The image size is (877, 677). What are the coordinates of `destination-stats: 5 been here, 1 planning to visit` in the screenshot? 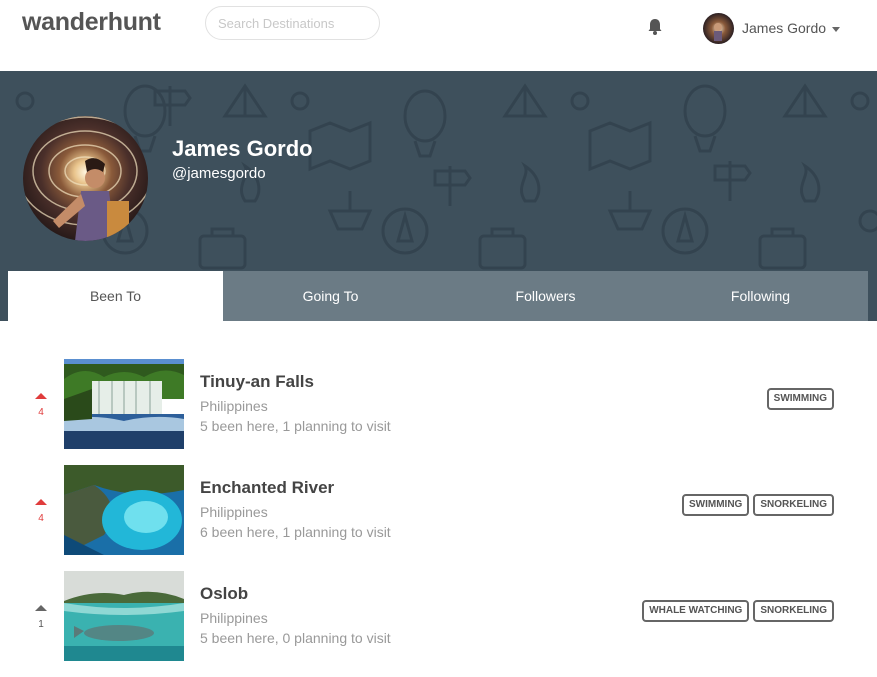 It's located at (295, 426).